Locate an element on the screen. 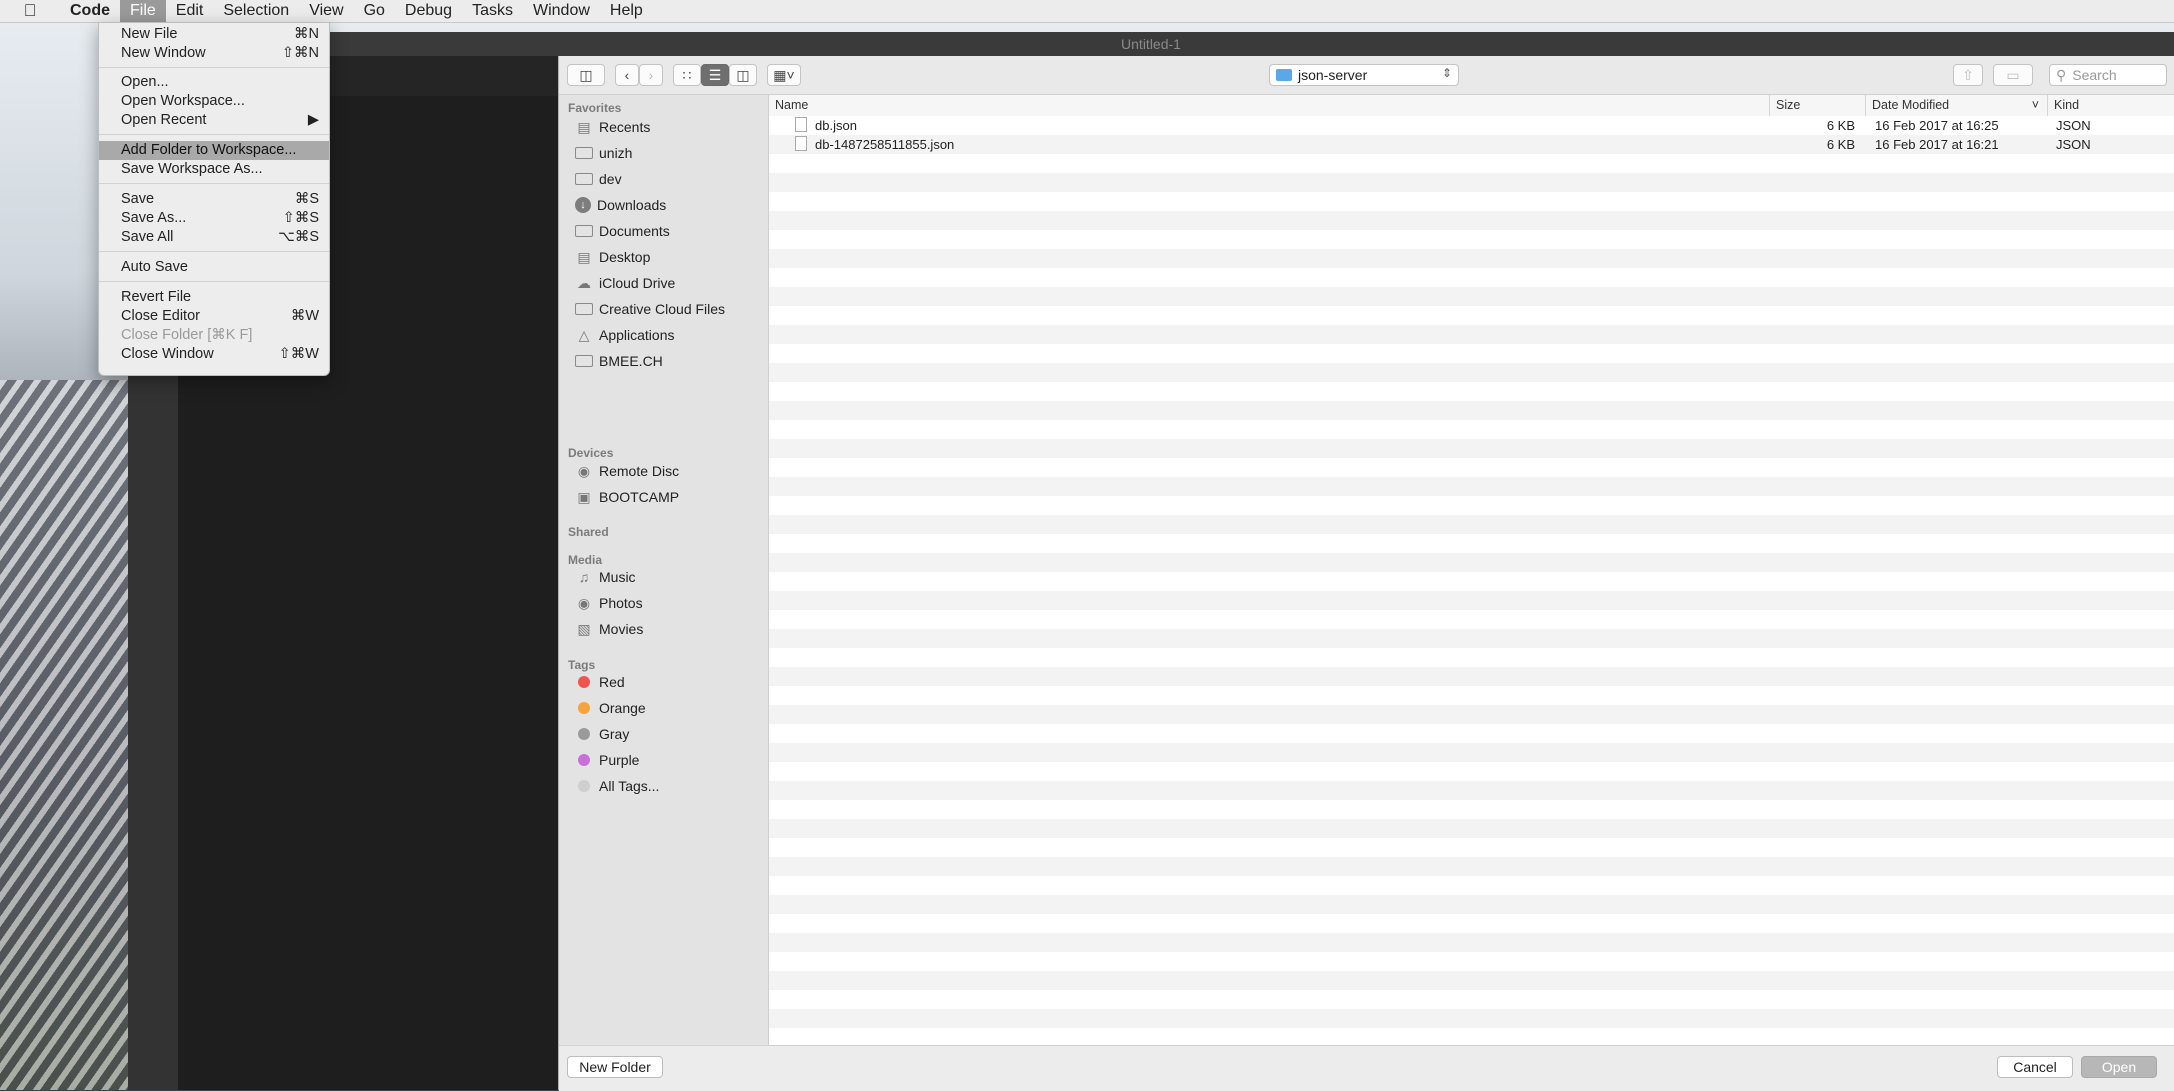 Image resolution: width=2174 pixels, height=1091 pixels. sidebar-item-bootcamp: ▣ BOOTCAMP is located at coordinates (663, 497).